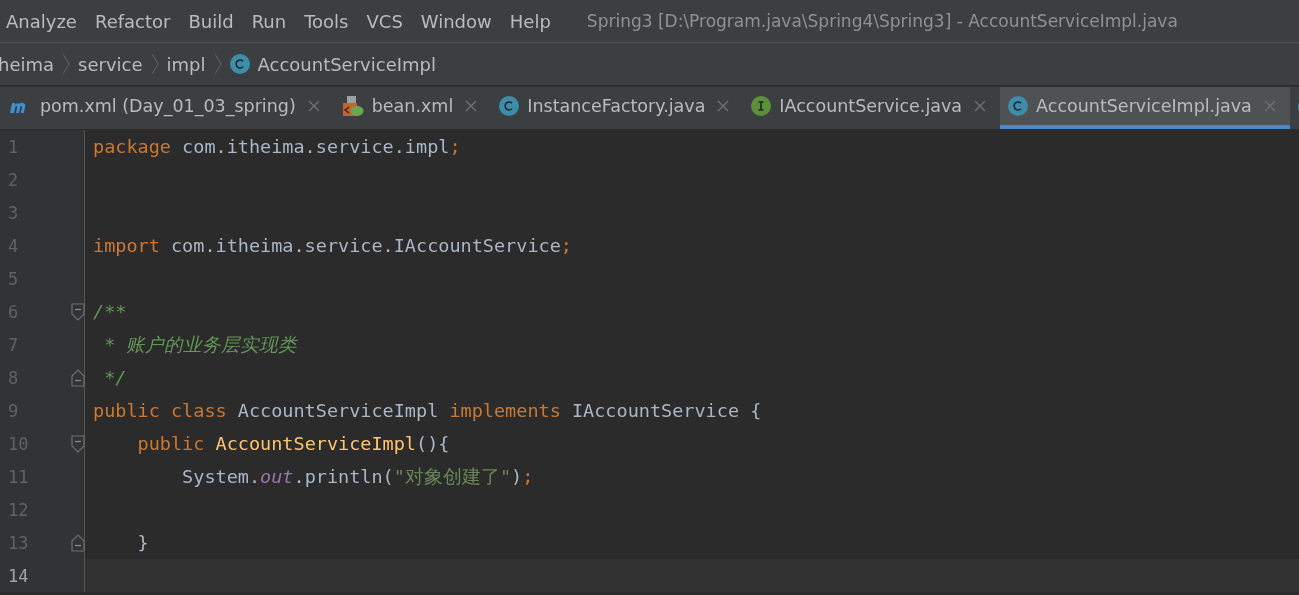 The width and height of the screenshot is (1299, 595). Describe the element at coordinates (412, 108) in the screenshot. I see `editor-tab: bean.xml` at that location.